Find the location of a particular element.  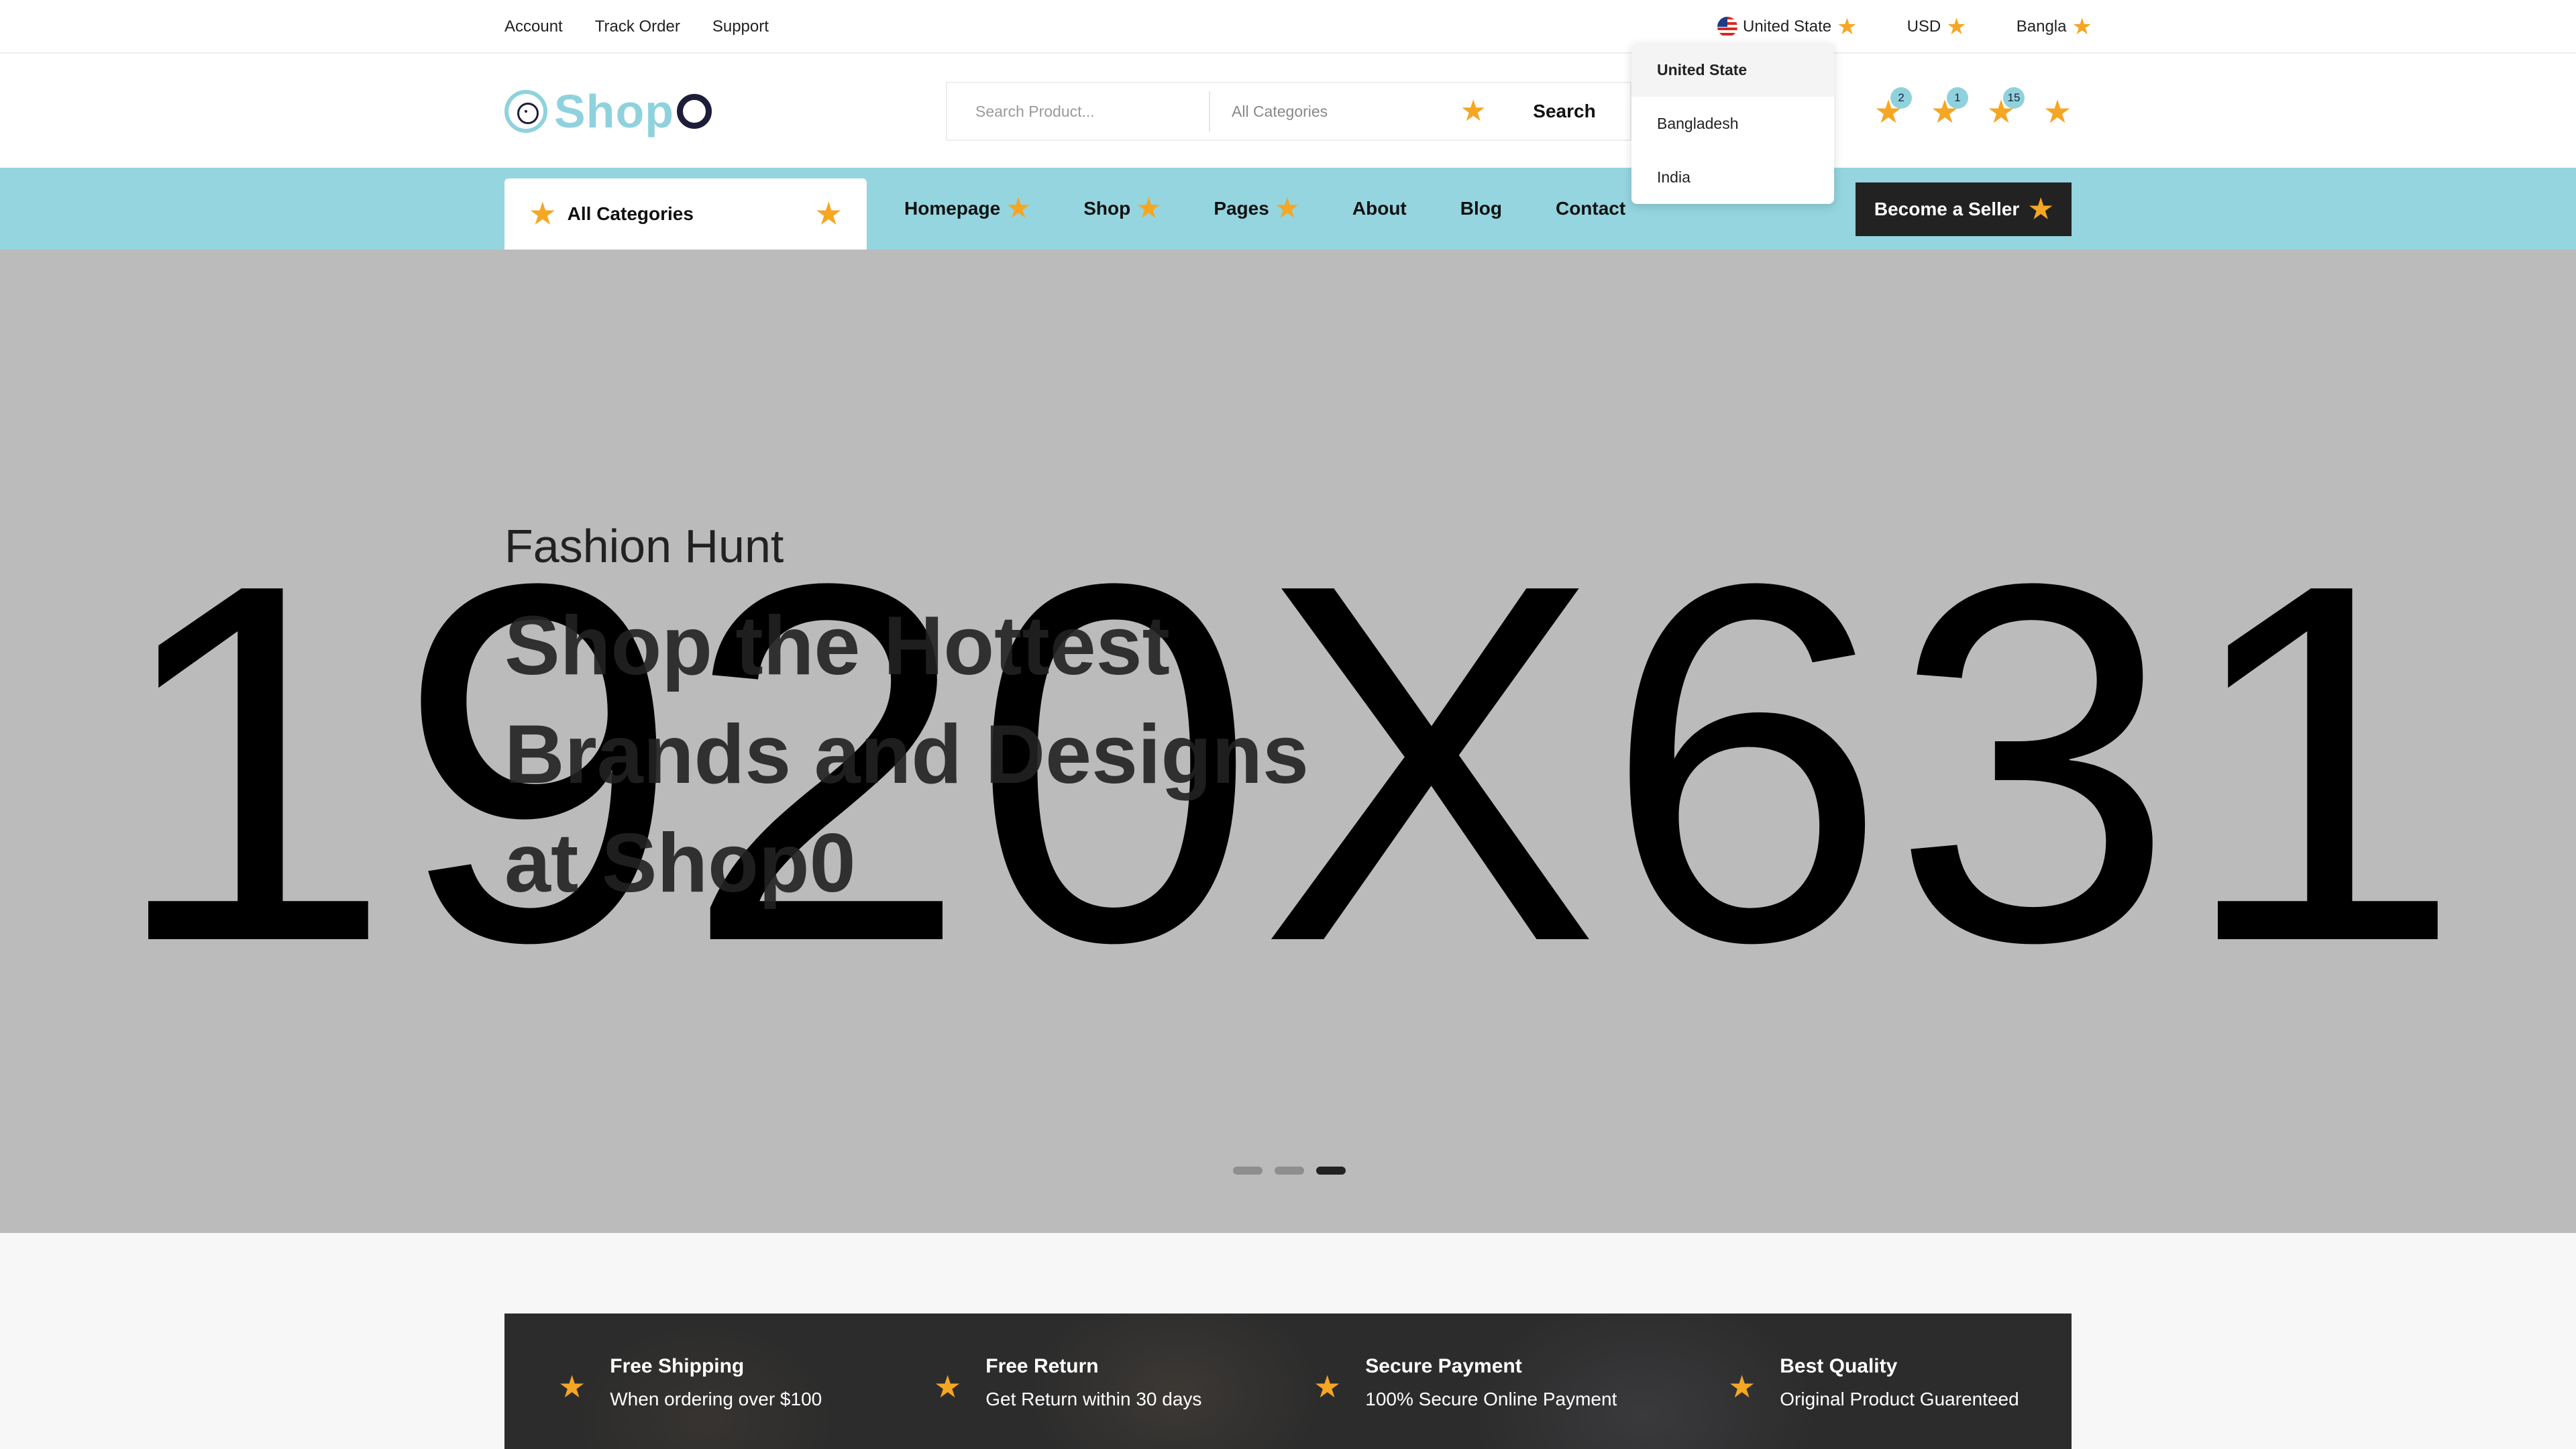

country-selector: United State ★ is located at coordinates (1787, 26).